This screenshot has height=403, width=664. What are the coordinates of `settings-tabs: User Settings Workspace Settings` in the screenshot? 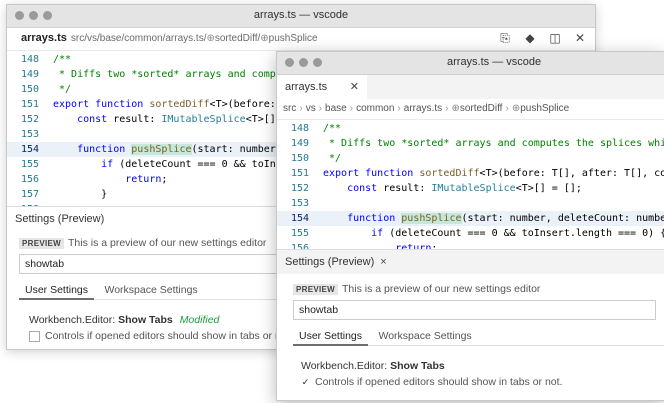 It's located at (478, 336).